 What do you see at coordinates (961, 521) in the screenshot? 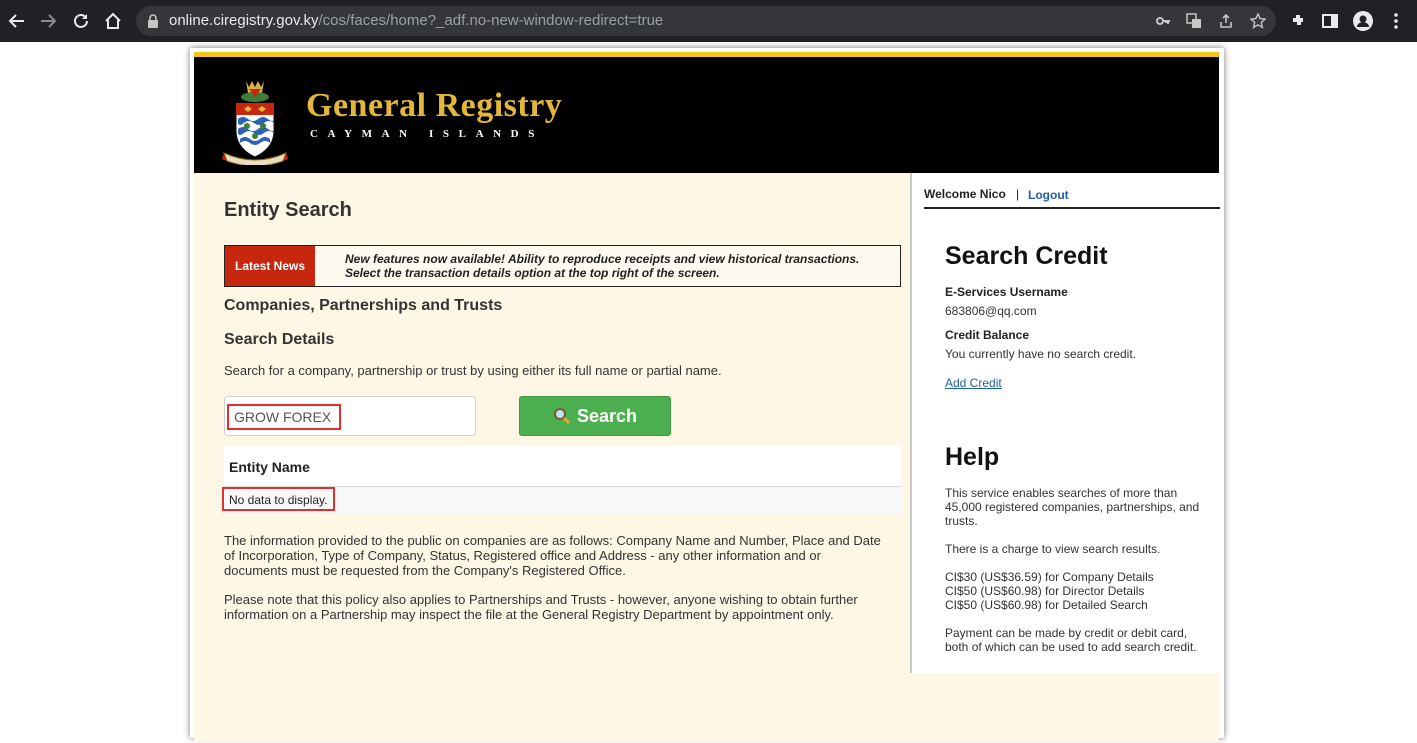
I see `help-paragraph-1-line-3: trusts.` at bounding box center [961, 521].